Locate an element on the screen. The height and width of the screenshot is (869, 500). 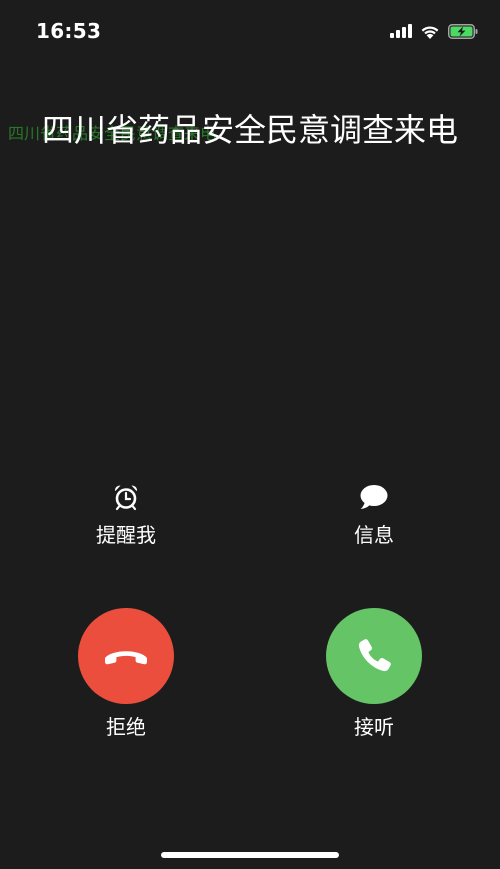
phone-icon is located at coordinates (374, 655).